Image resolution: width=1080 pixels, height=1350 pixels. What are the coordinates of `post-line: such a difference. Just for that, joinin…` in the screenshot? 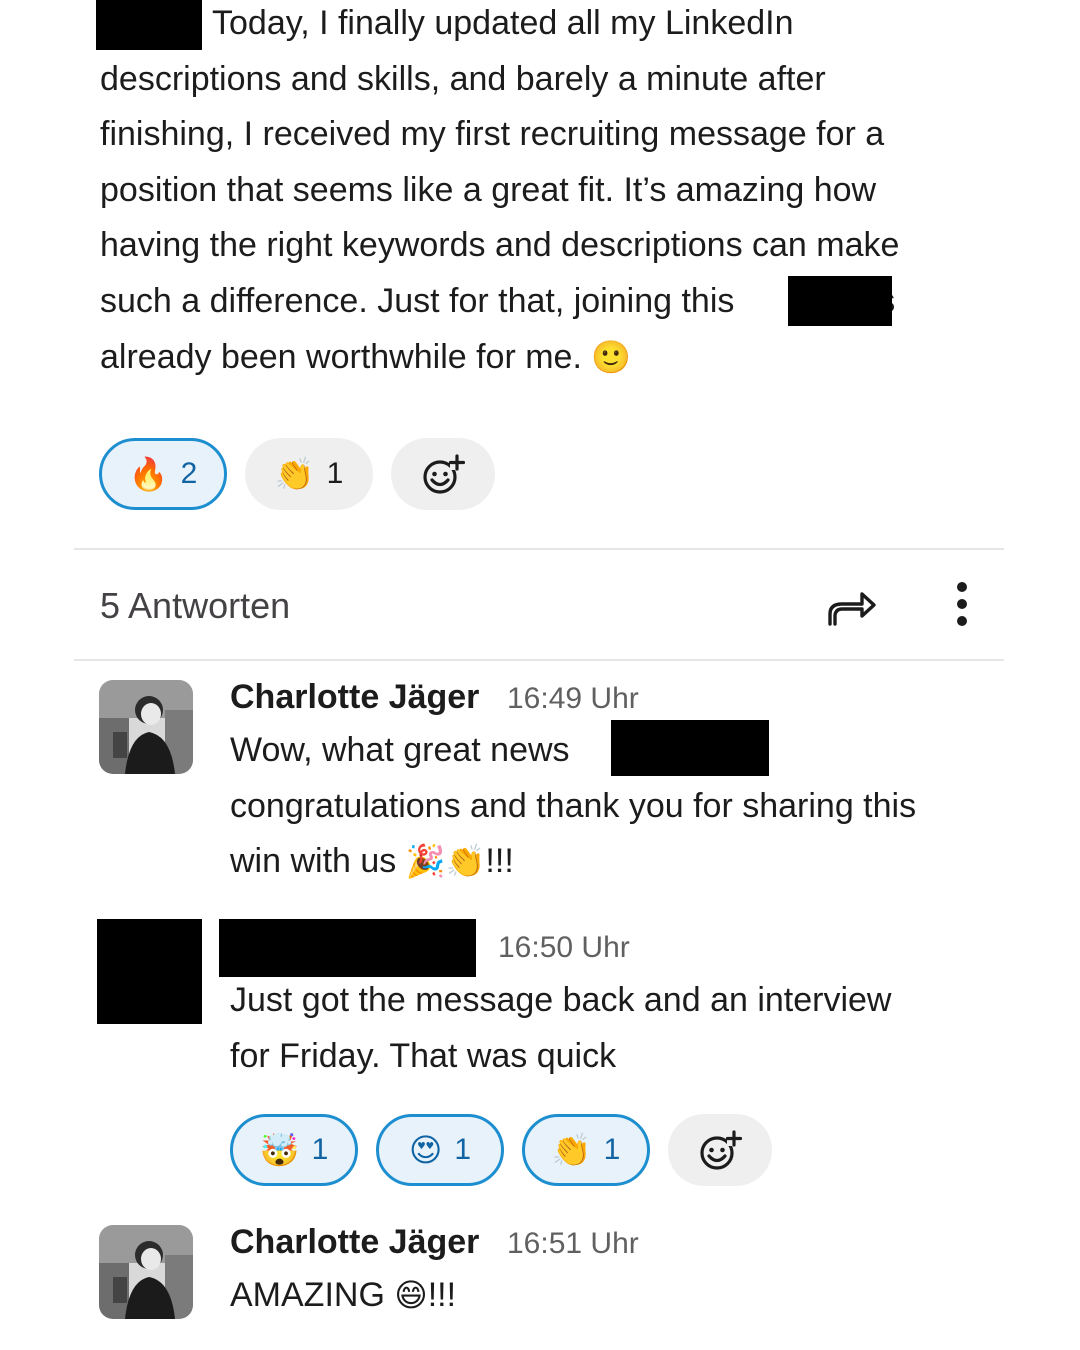 It's located at (499, 302).